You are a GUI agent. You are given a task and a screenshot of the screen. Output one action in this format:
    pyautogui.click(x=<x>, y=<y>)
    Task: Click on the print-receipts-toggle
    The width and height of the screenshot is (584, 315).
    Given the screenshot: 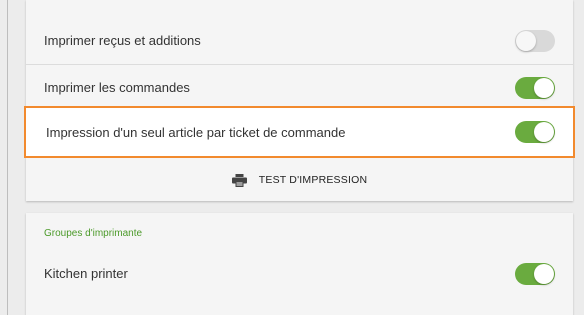 What is the action you would take?
    pyautogui.click(x=535, y=40)
    